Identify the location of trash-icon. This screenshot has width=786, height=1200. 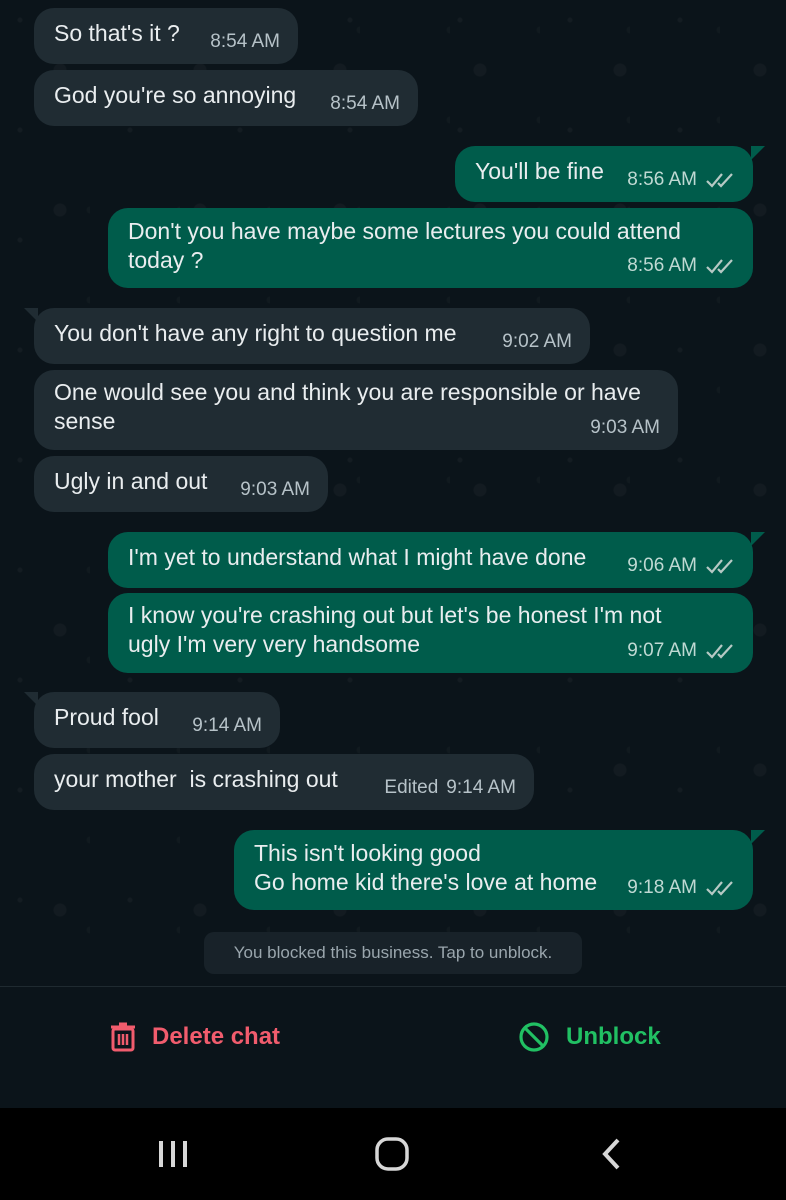
(123, 1037).